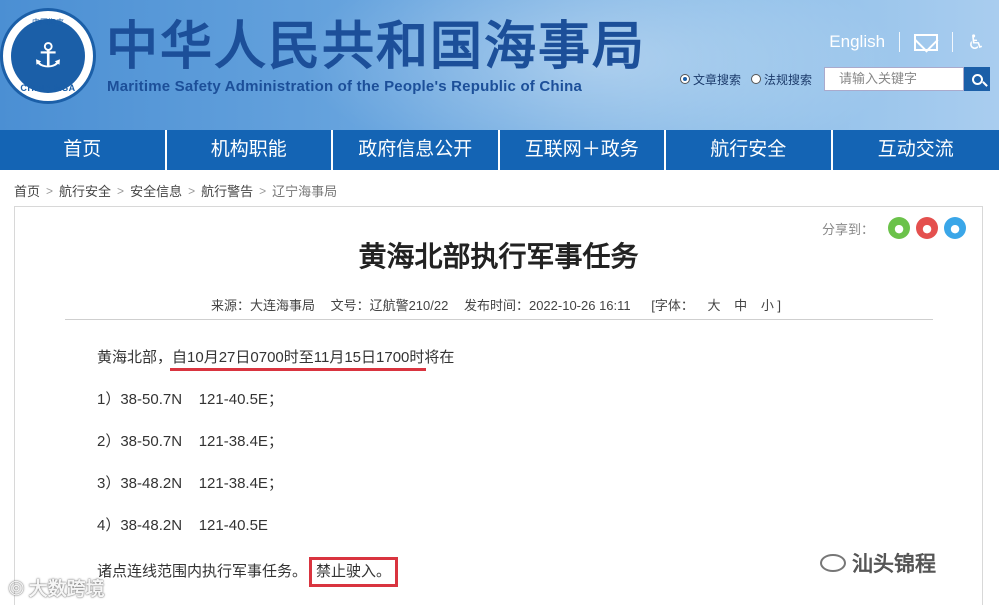 Image resolution: width=999 pixels, height=605 pixels. I want to click on font-size-large: 大, so click(714, 305).